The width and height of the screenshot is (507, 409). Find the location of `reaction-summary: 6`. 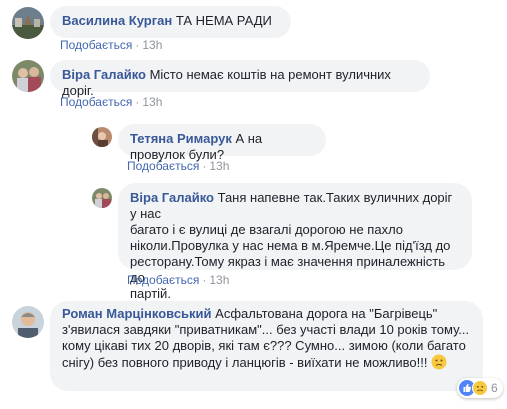

reaction-summary: 6 is located at coordinates (480, 388).